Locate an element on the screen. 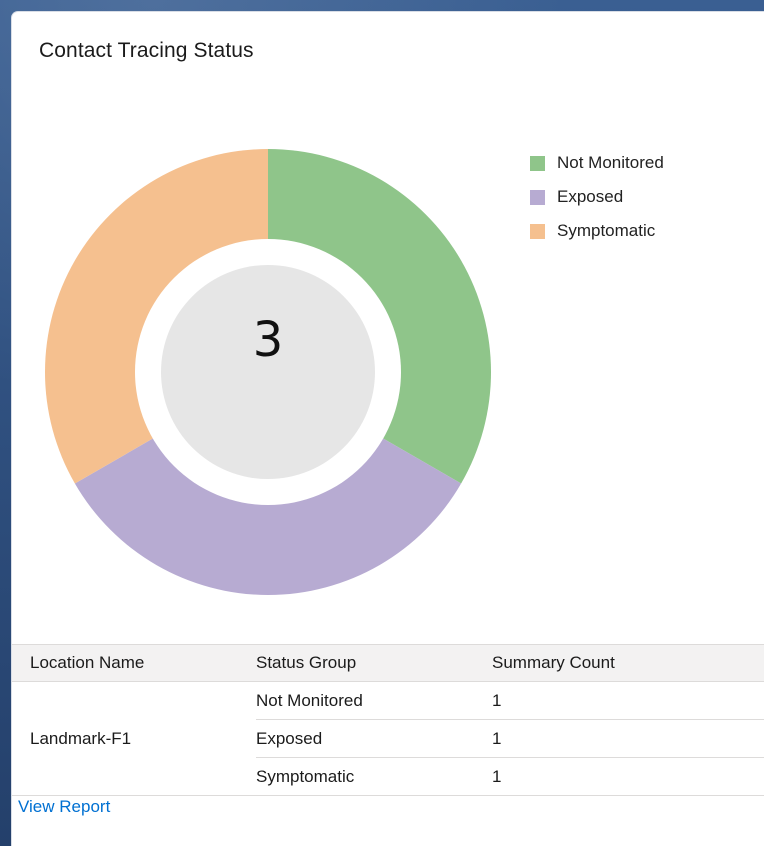  table-header-row: Location Name Status Group Summary Count is located at coordinates (388, 663).